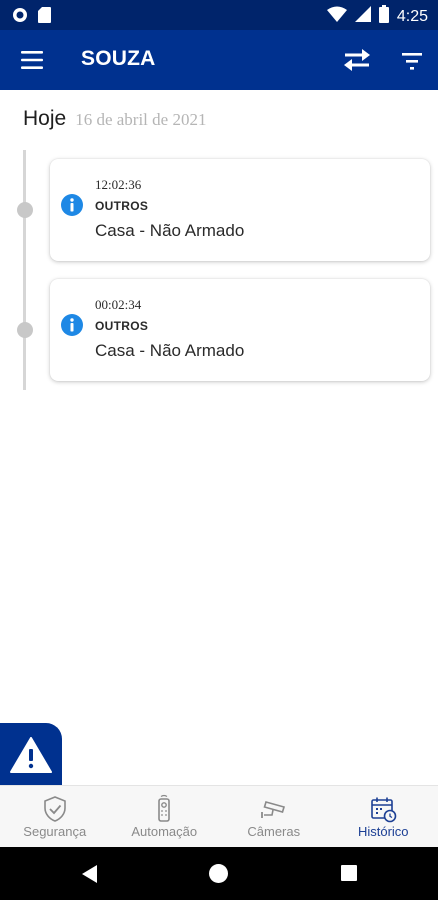  I want to click on event-time: 12:02:36, so click(118, 184).